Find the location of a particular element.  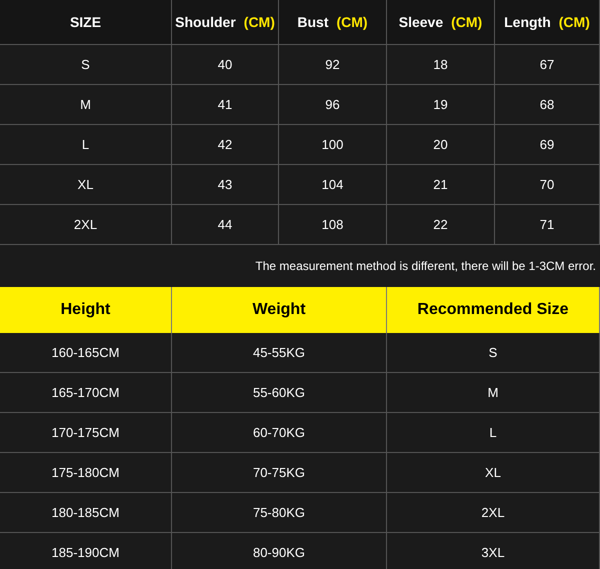

table-cell: 71 is located at coordinates (547, 225).